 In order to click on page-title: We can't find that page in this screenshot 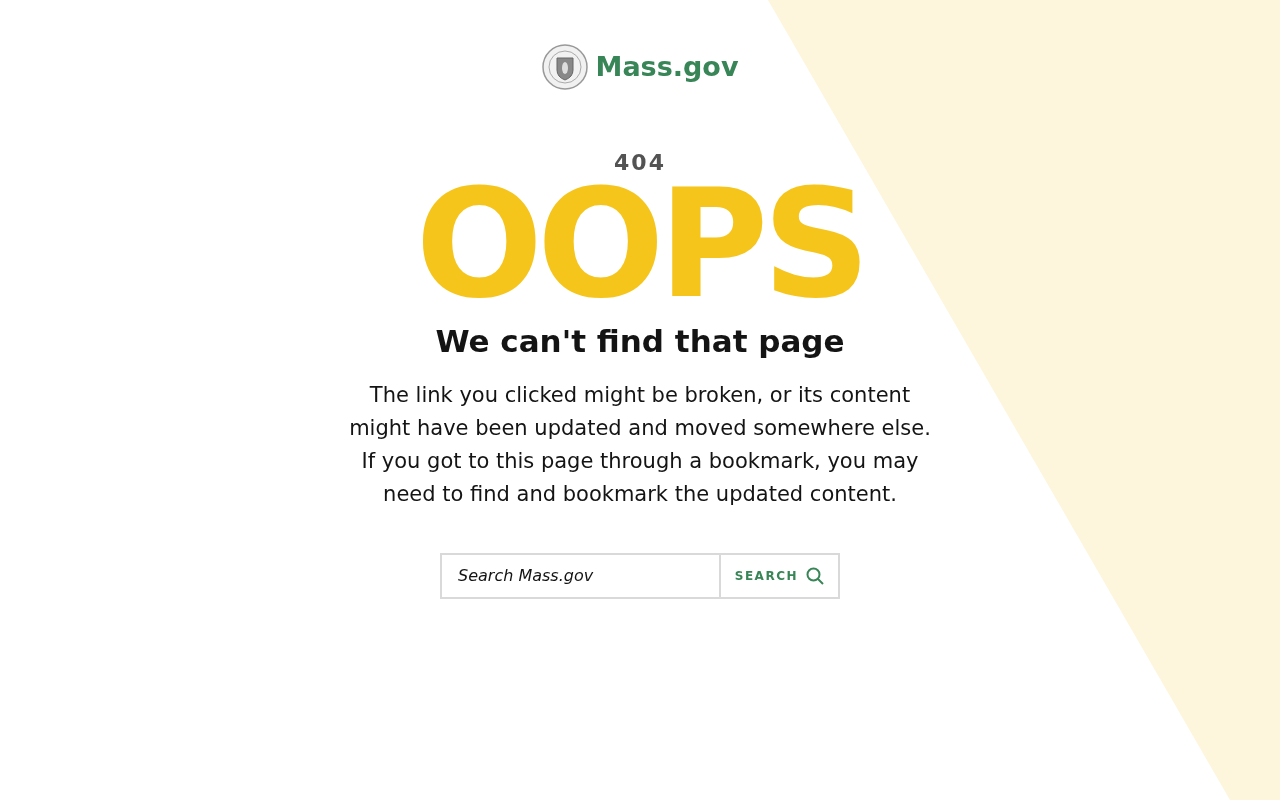, I will do `click(640, 341)`.